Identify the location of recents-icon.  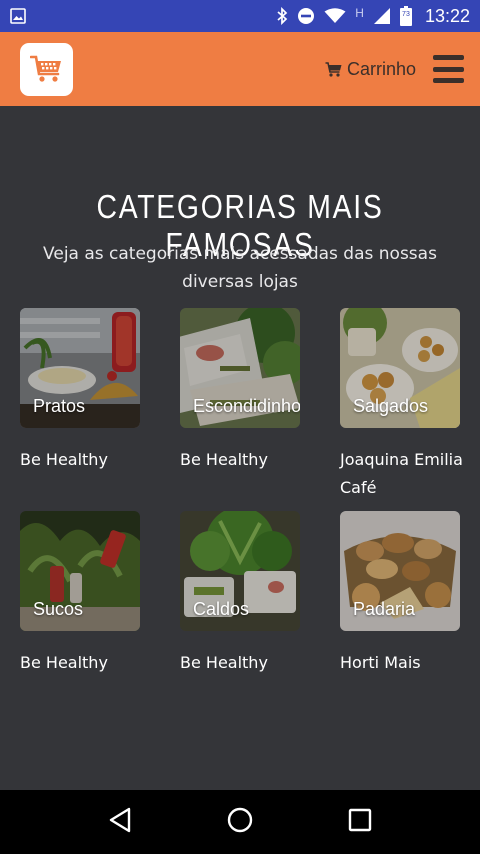
(360, 822).